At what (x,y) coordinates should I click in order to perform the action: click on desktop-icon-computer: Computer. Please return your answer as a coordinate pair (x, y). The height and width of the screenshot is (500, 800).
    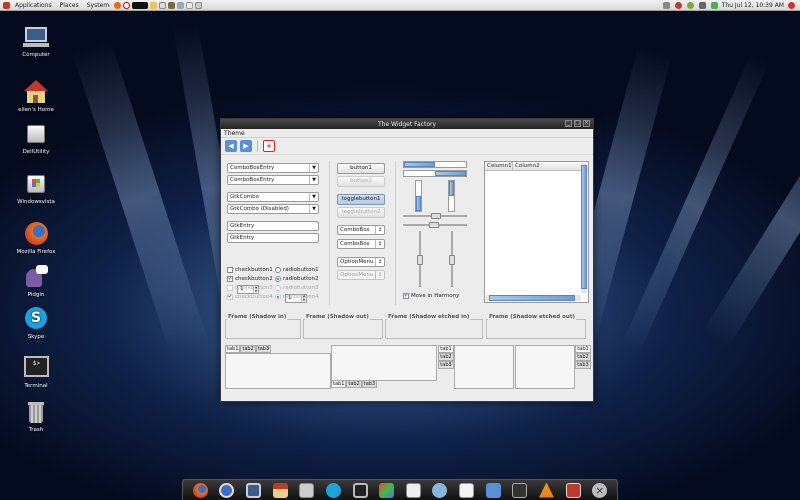
    Looking at the image, I should click on (36, 41).